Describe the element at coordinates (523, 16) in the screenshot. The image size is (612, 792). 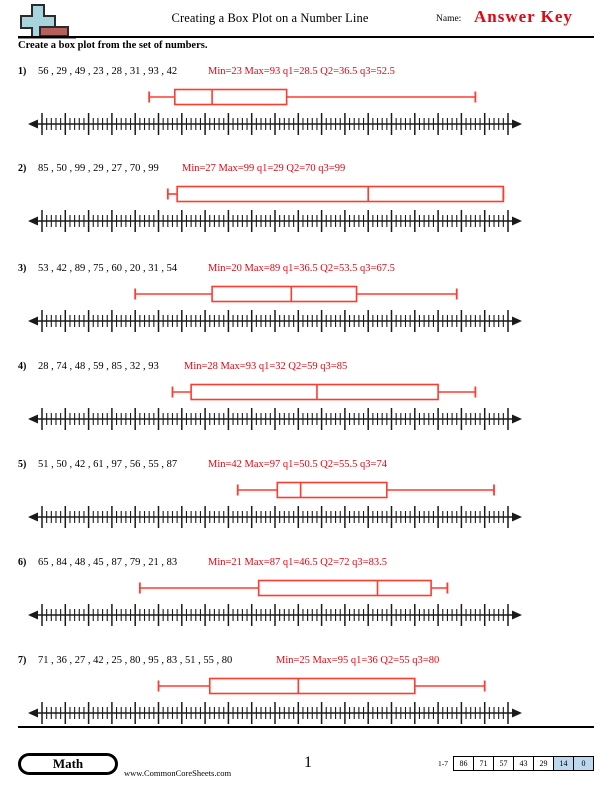
I see `answer-key-stamp: Answer Key` at that location.